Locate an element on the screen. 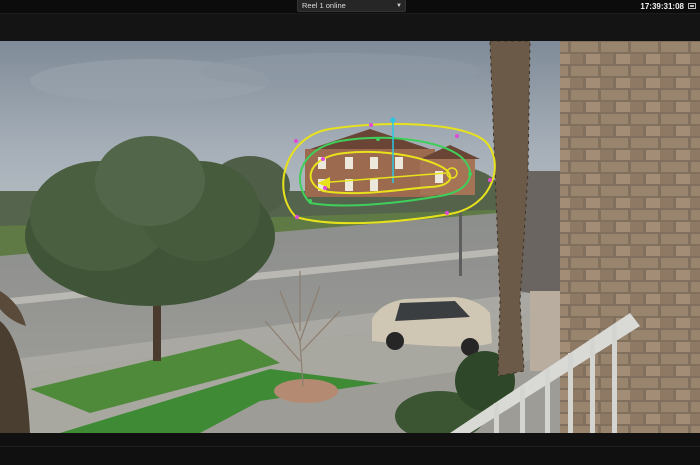 The width and height of the screenshot is (700, 465). viewer-mode-icon is located at coordinates (692, 6).